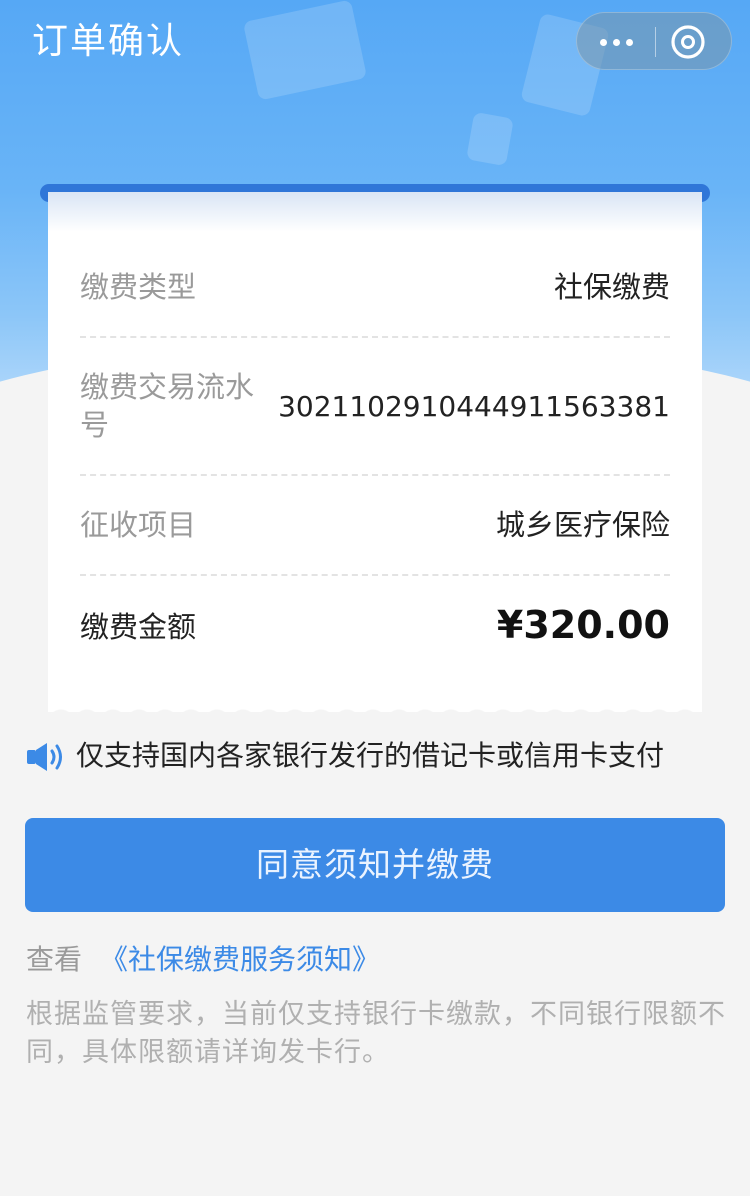  What do you see at coordinates (375, 865) in the screenshot?
I see `agree-and-pay-button: 同意须知并缴费` at bounding box center [375, 865].